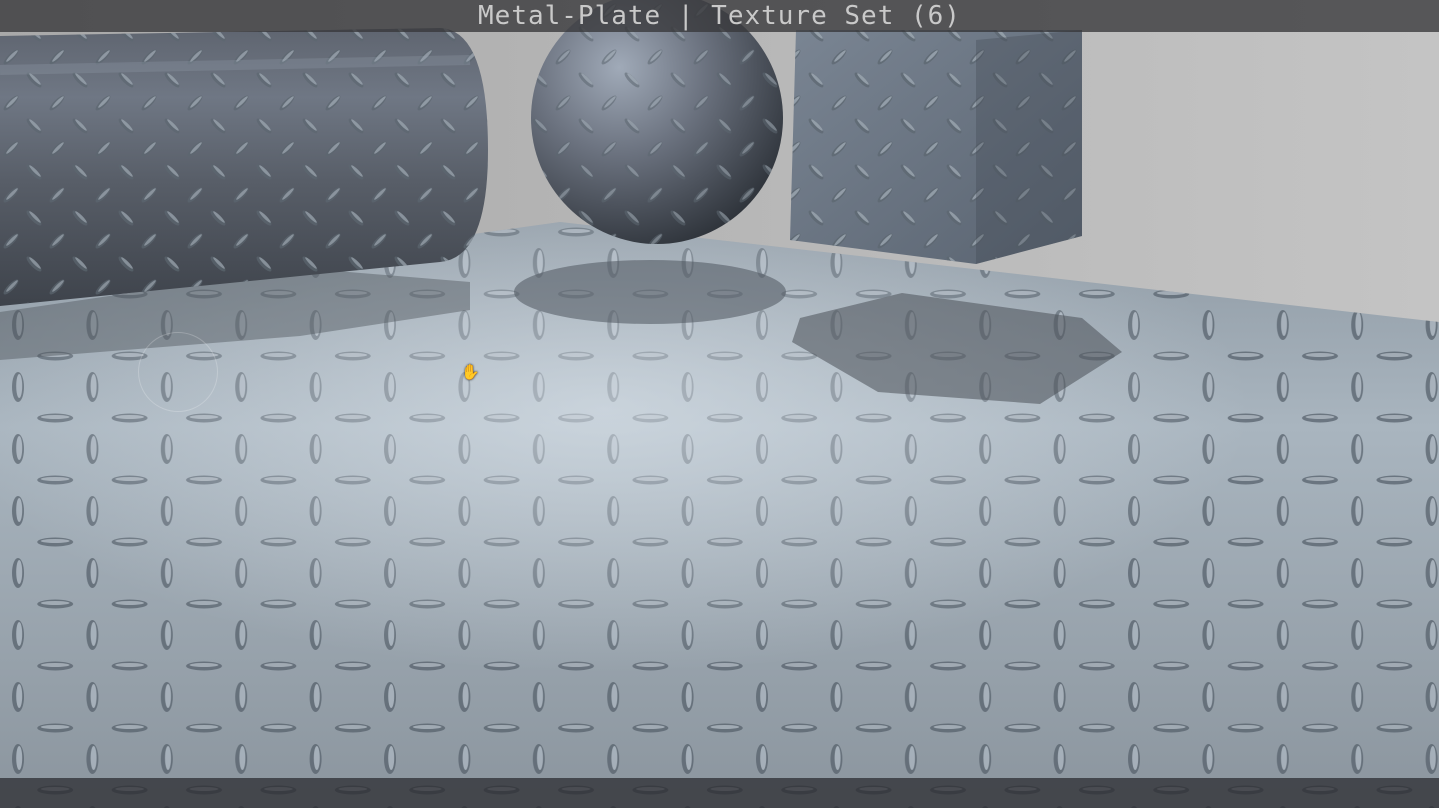 This screenshot has height=808, width=1439. I want to click on hand-cursor-icon: ✋, so click(470, 372).